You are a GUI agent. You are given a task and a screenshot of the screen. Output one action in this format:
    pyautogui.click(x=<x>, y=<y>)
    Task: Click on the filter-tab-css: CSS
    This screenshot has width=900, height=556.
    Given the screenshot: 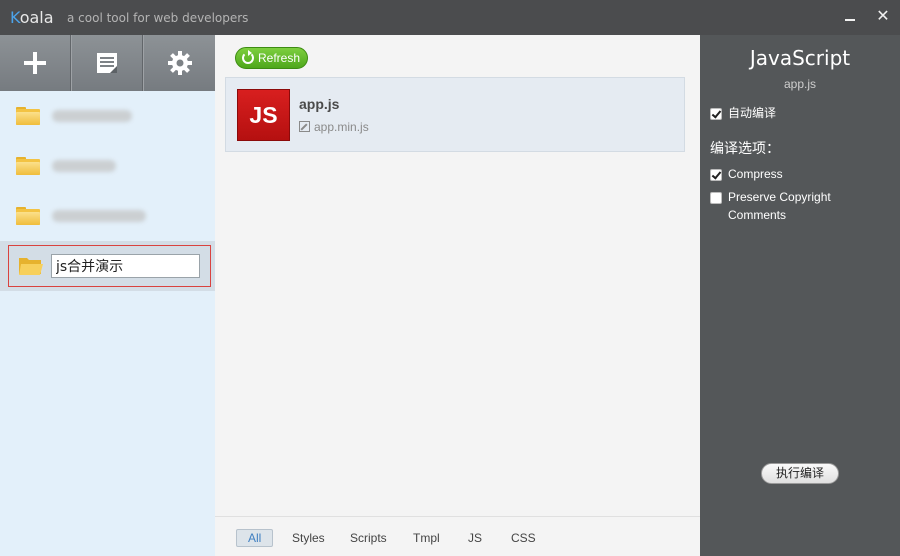 What is the action you would take?
    pyautogui.click(x=523, y=539)
    